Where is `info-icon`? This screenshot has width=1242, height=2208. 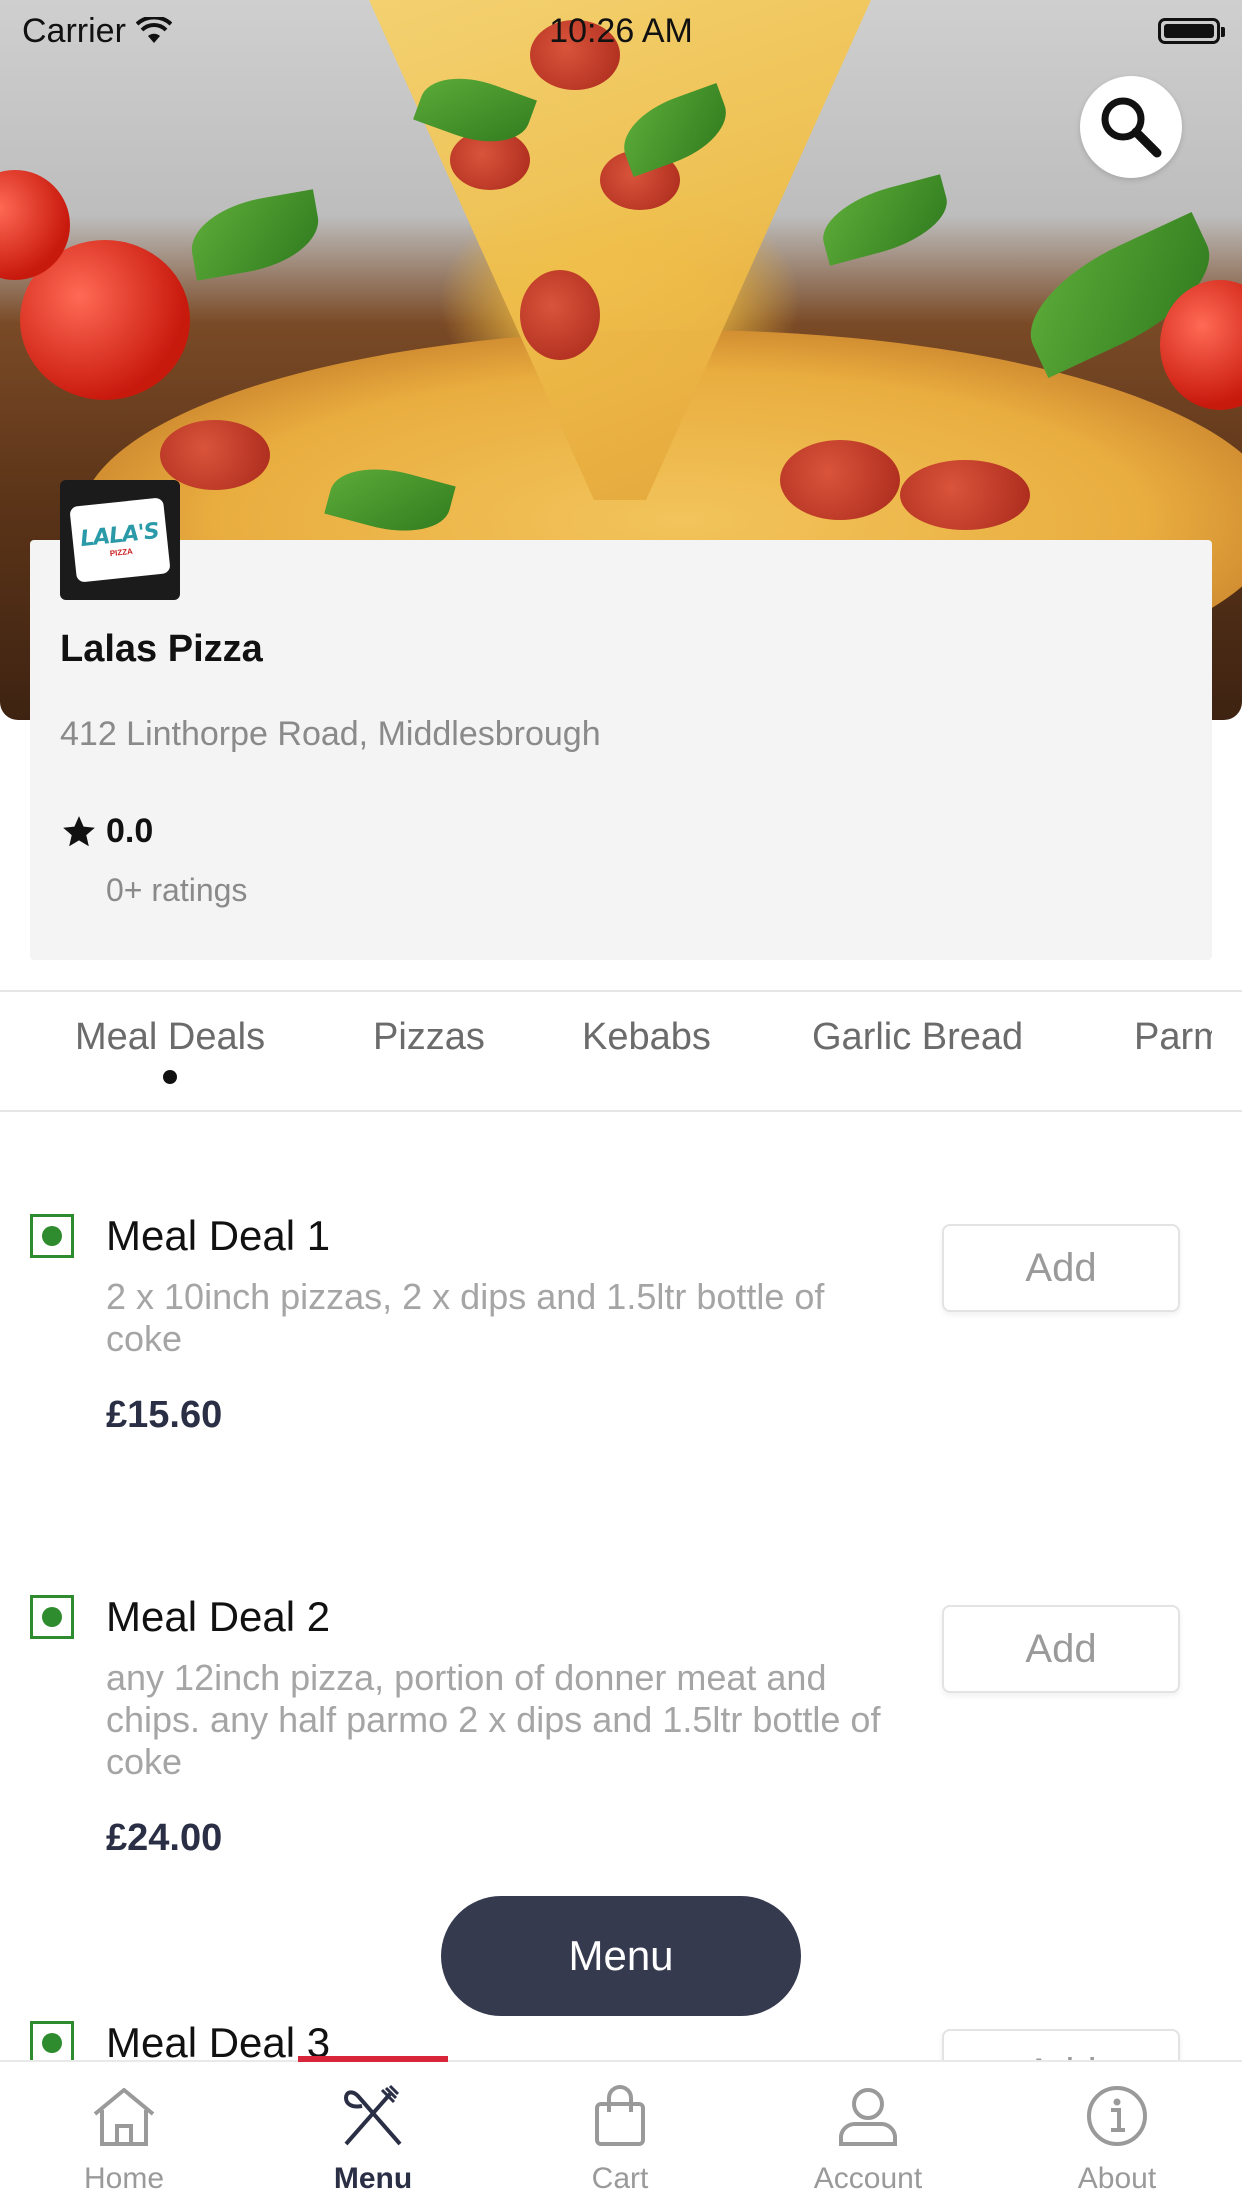
info-icon is located at coordinates (1117, 2116).